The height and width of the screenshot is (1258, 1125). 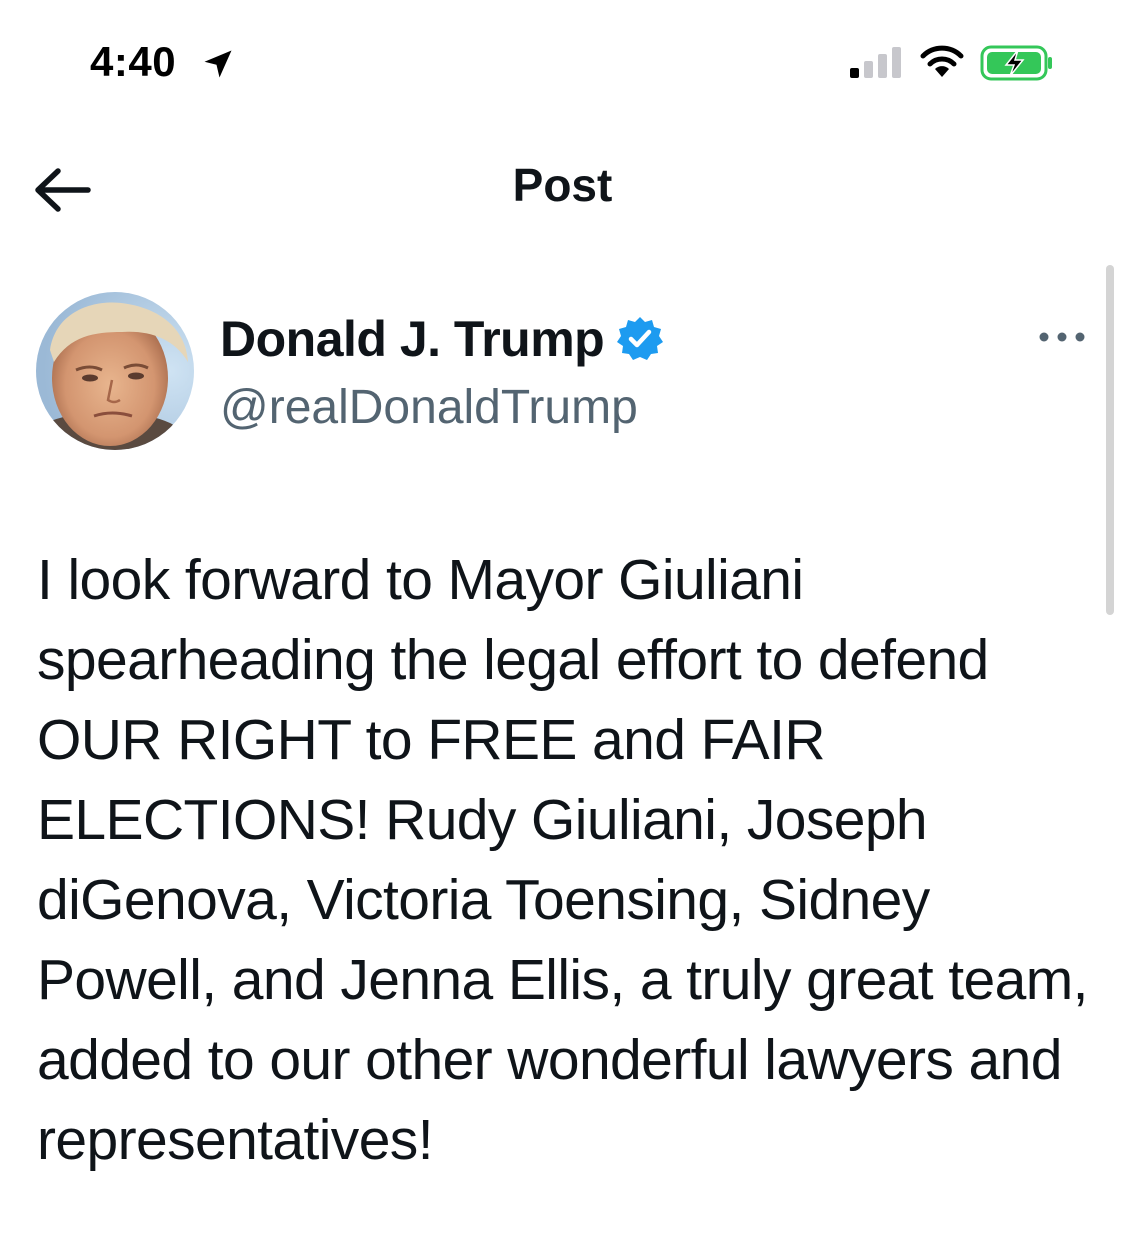 I want to click on author-handle: @realDonaldTrump, so click(x=429, y=407).